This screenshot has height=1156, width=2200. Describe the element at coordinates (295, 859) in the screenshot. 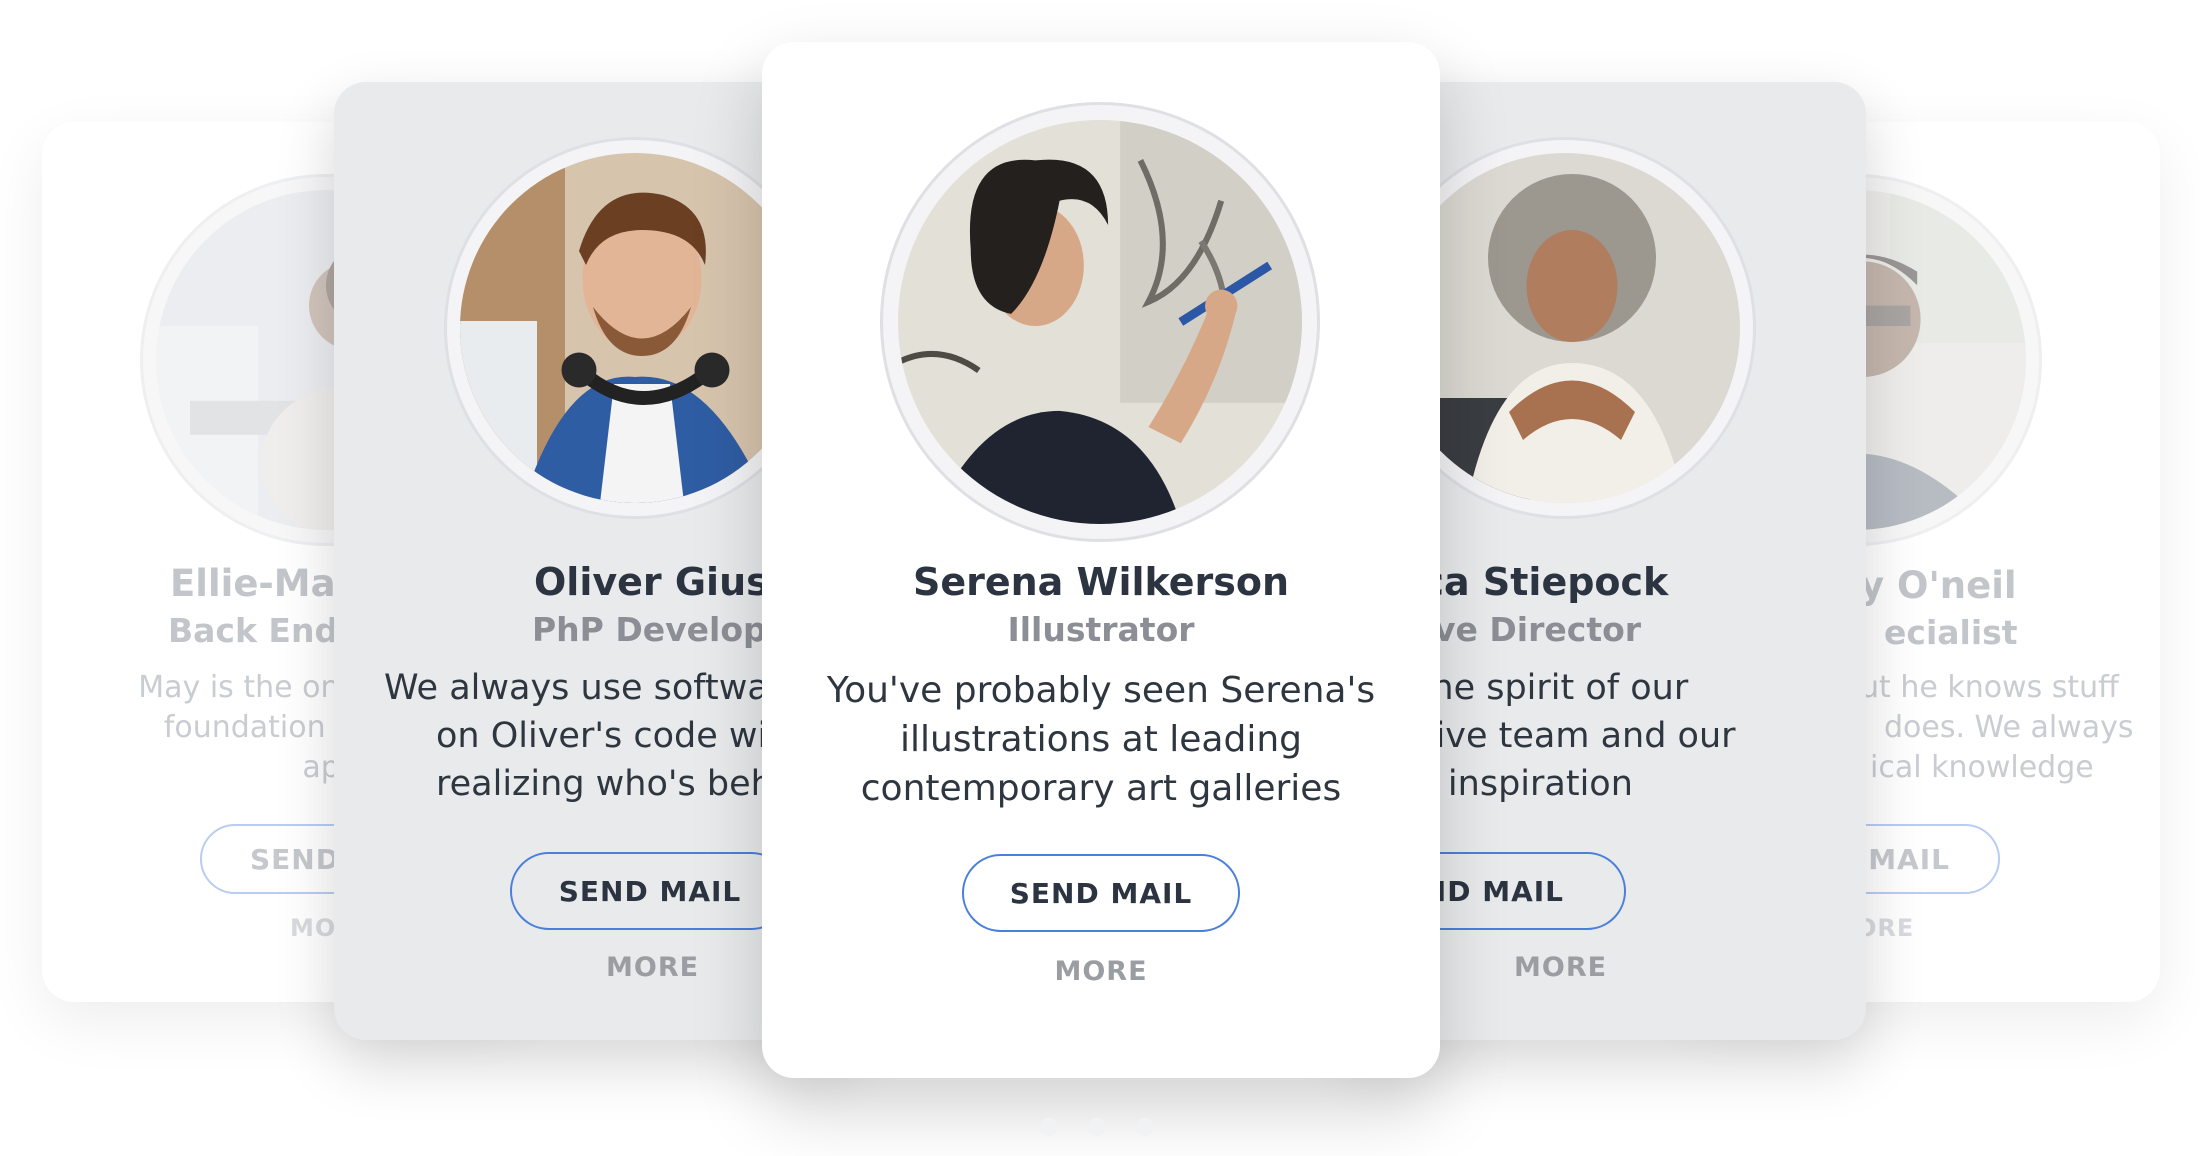

I see `send-mail-label: SEND` at that location.